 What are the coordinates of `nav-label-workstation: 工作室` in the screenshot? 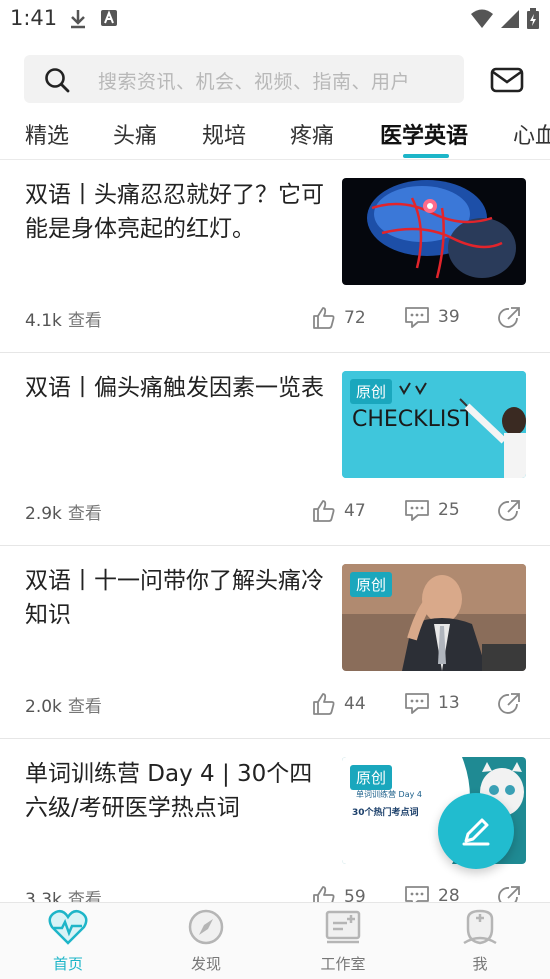 It's located at (343, 964).